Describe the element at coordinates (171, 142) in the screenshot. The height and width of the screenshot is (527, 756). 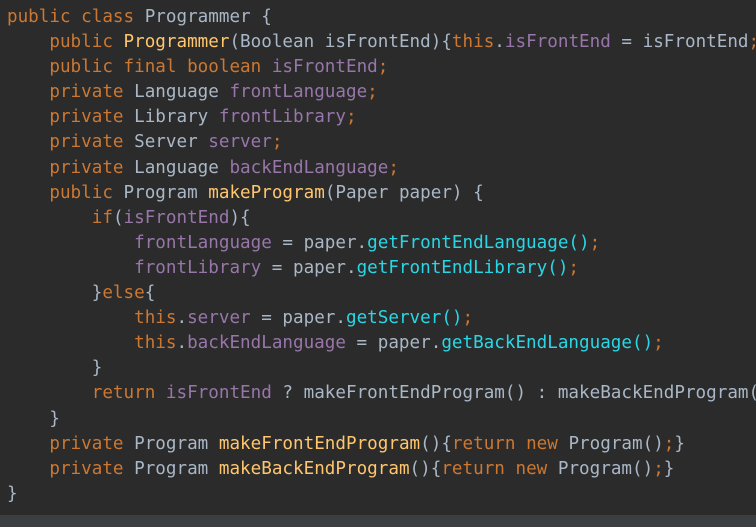
I see `code-token-plain: Server` at that location.